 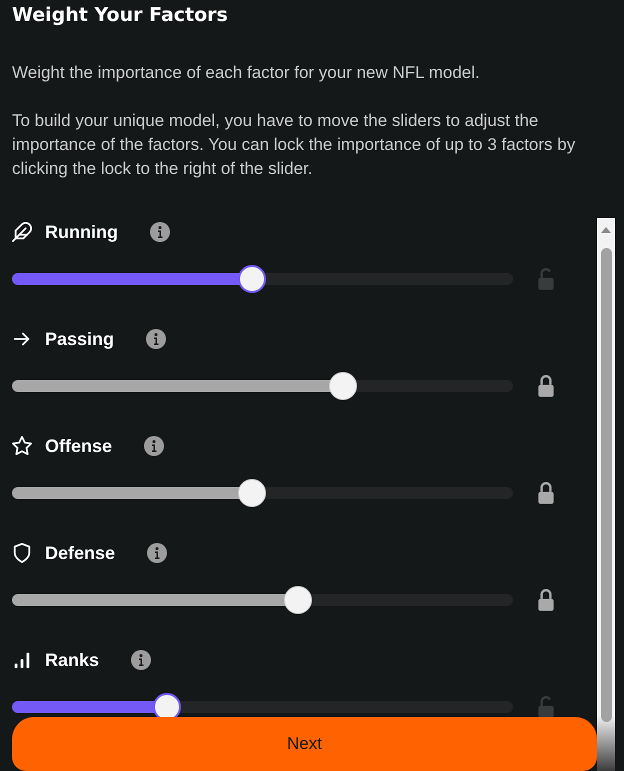 I want to click on slider-thumb, so click(x=252, y=279).